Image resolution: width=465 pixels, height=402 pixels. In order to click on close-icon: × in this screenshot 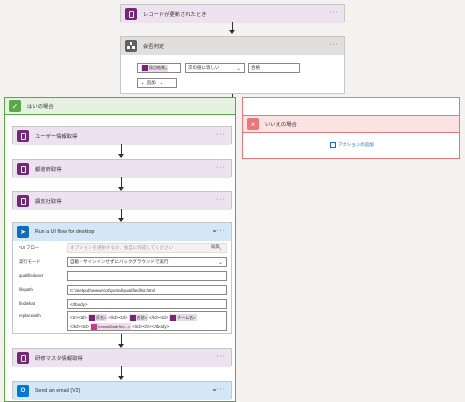, I will do `click(253, 124)`.